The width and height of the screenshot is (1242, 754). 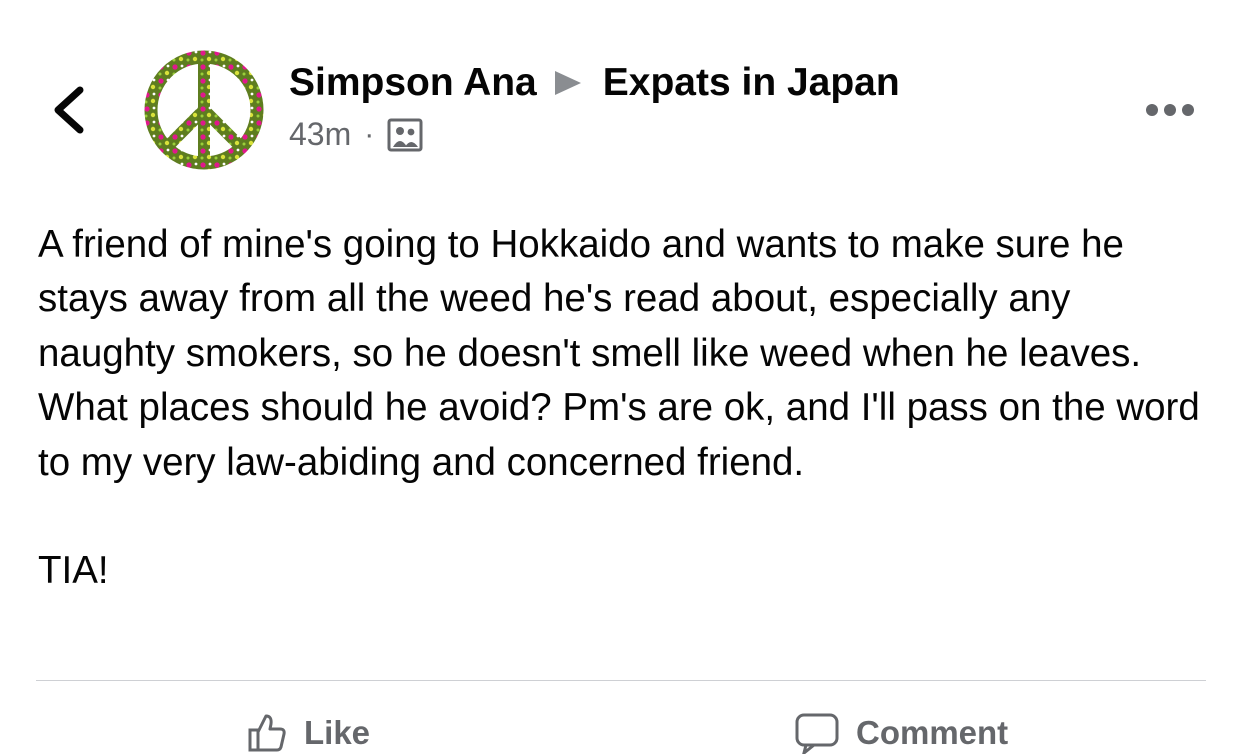 What do you see at coordinates (405, 135) in the screenshot?
I see `group-members-icon` at bounding box center [405, 135].